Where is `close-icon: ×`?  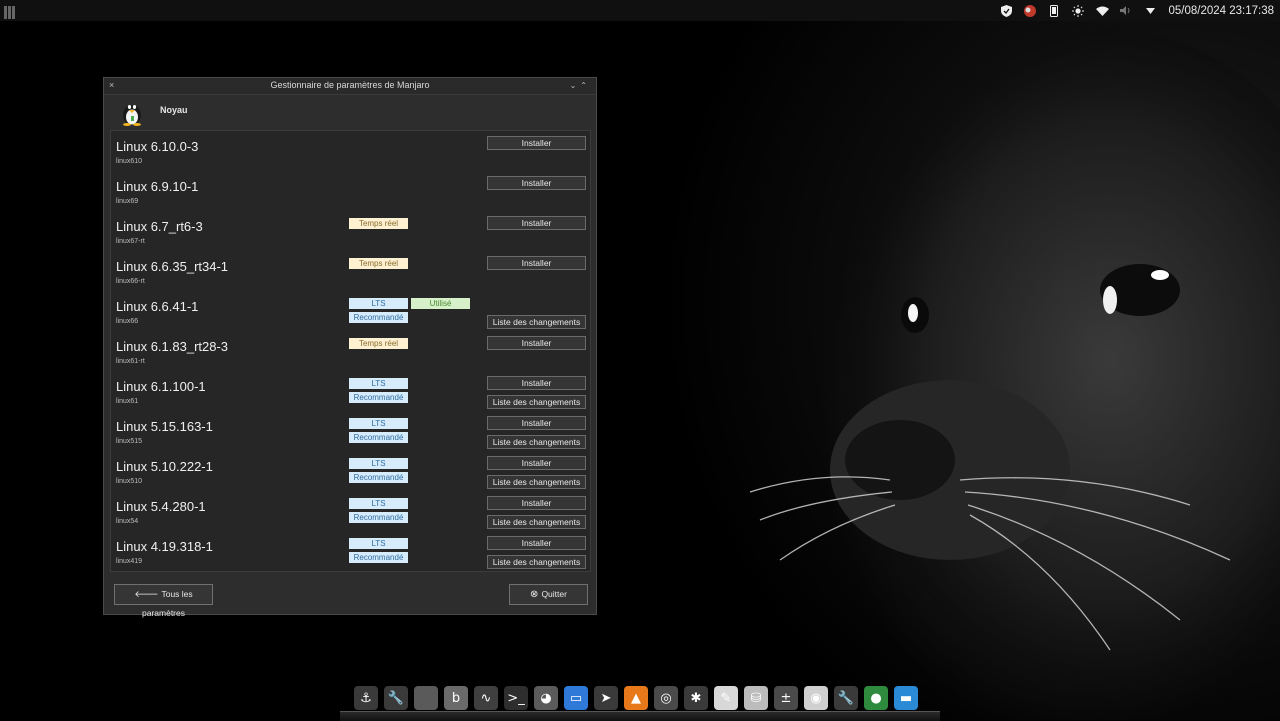 close-icon: × is located at coordinates (111, 85).